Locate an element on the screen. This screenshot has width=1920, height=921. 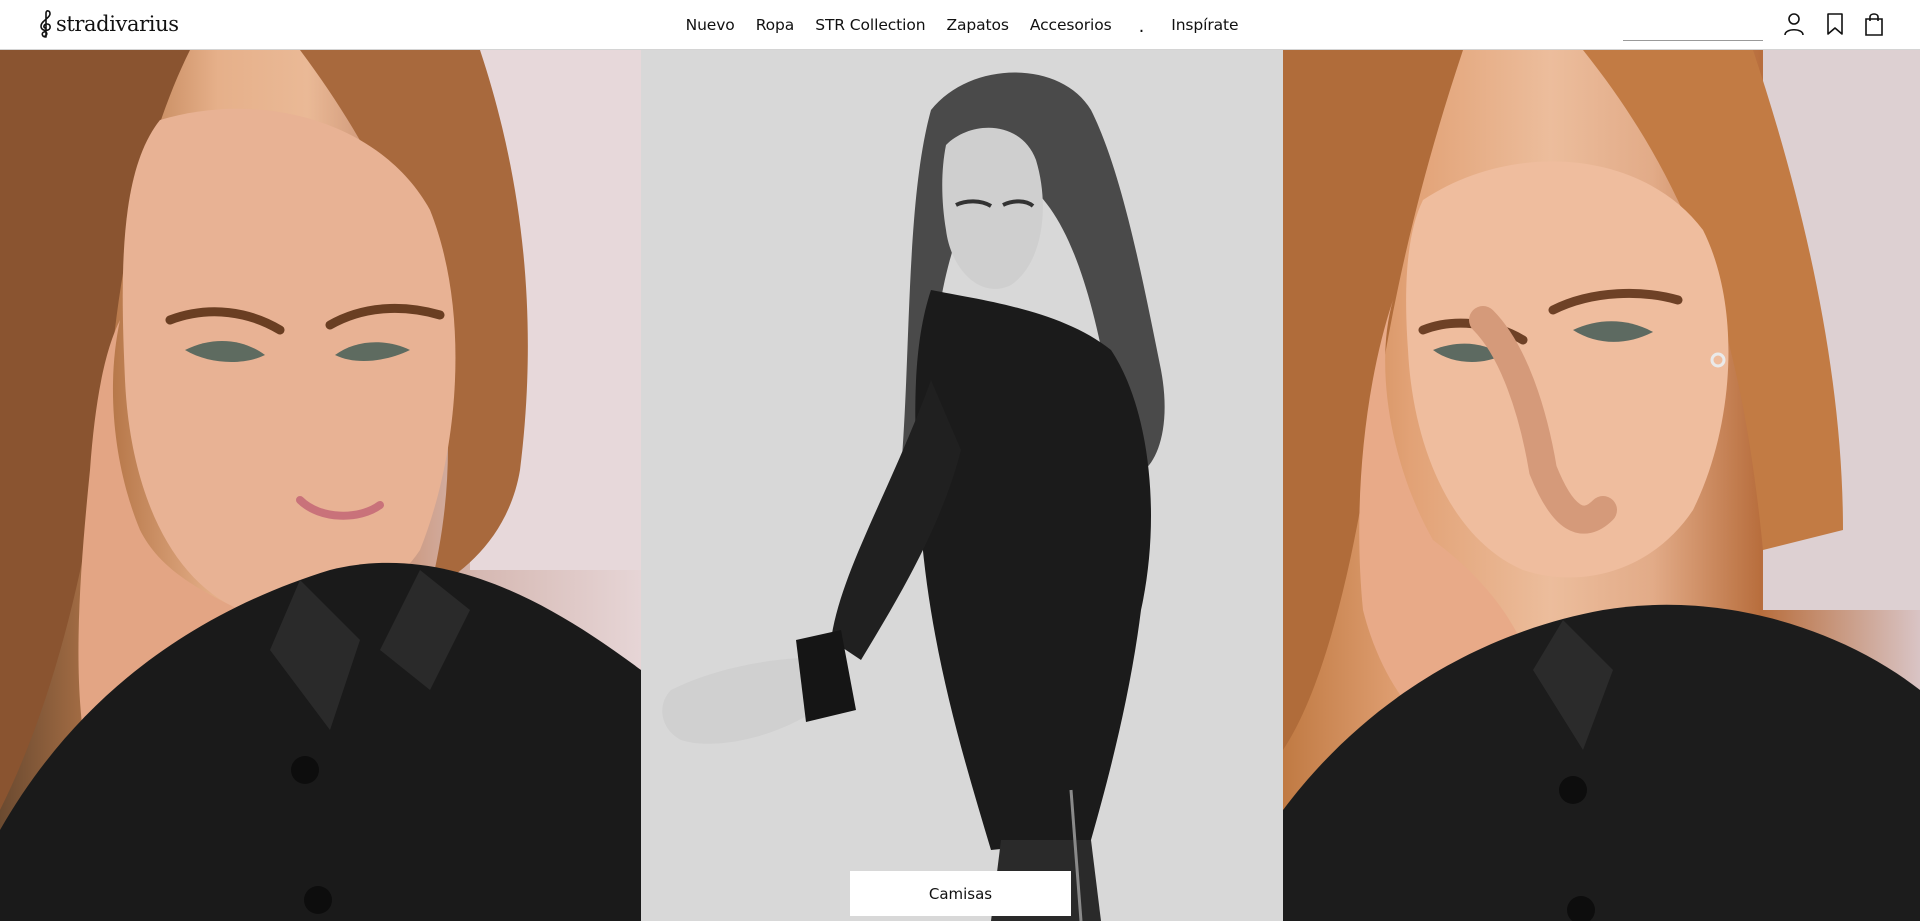
treble-clef-icon is located at coordinates (45, 24).